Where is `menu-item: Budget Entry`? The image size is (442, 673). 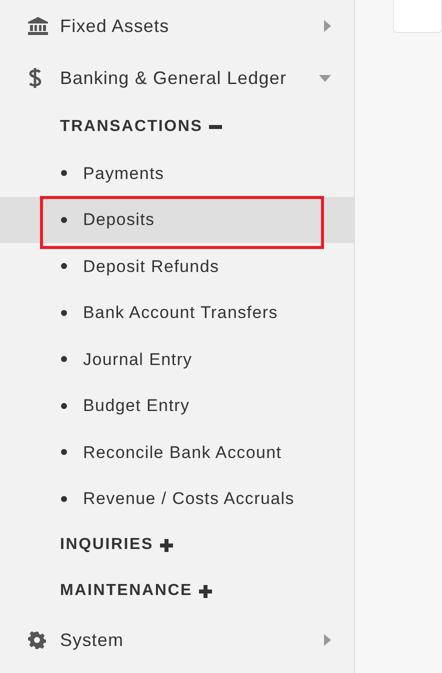
menu-item: Budget Entry is located at coordinates (177, 405).